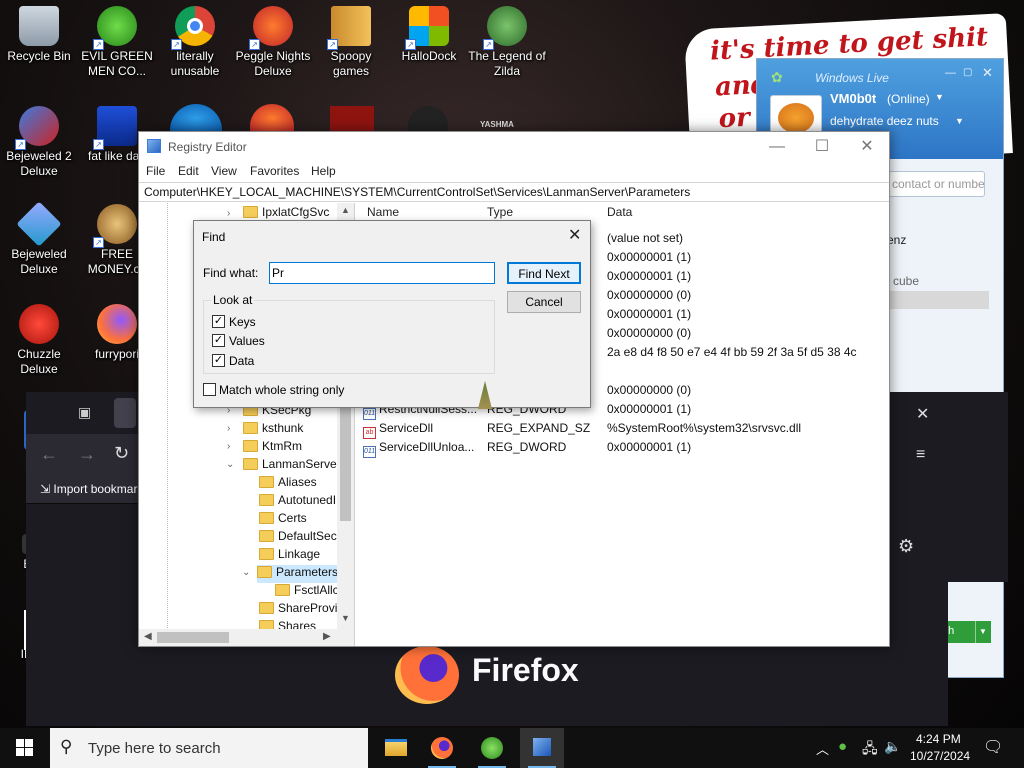  What do you see at coordinates (822, 748) in the screenshot?
I see `show-hidden-icons-chevron-icon: ︿` at bounding box center [822, 748].